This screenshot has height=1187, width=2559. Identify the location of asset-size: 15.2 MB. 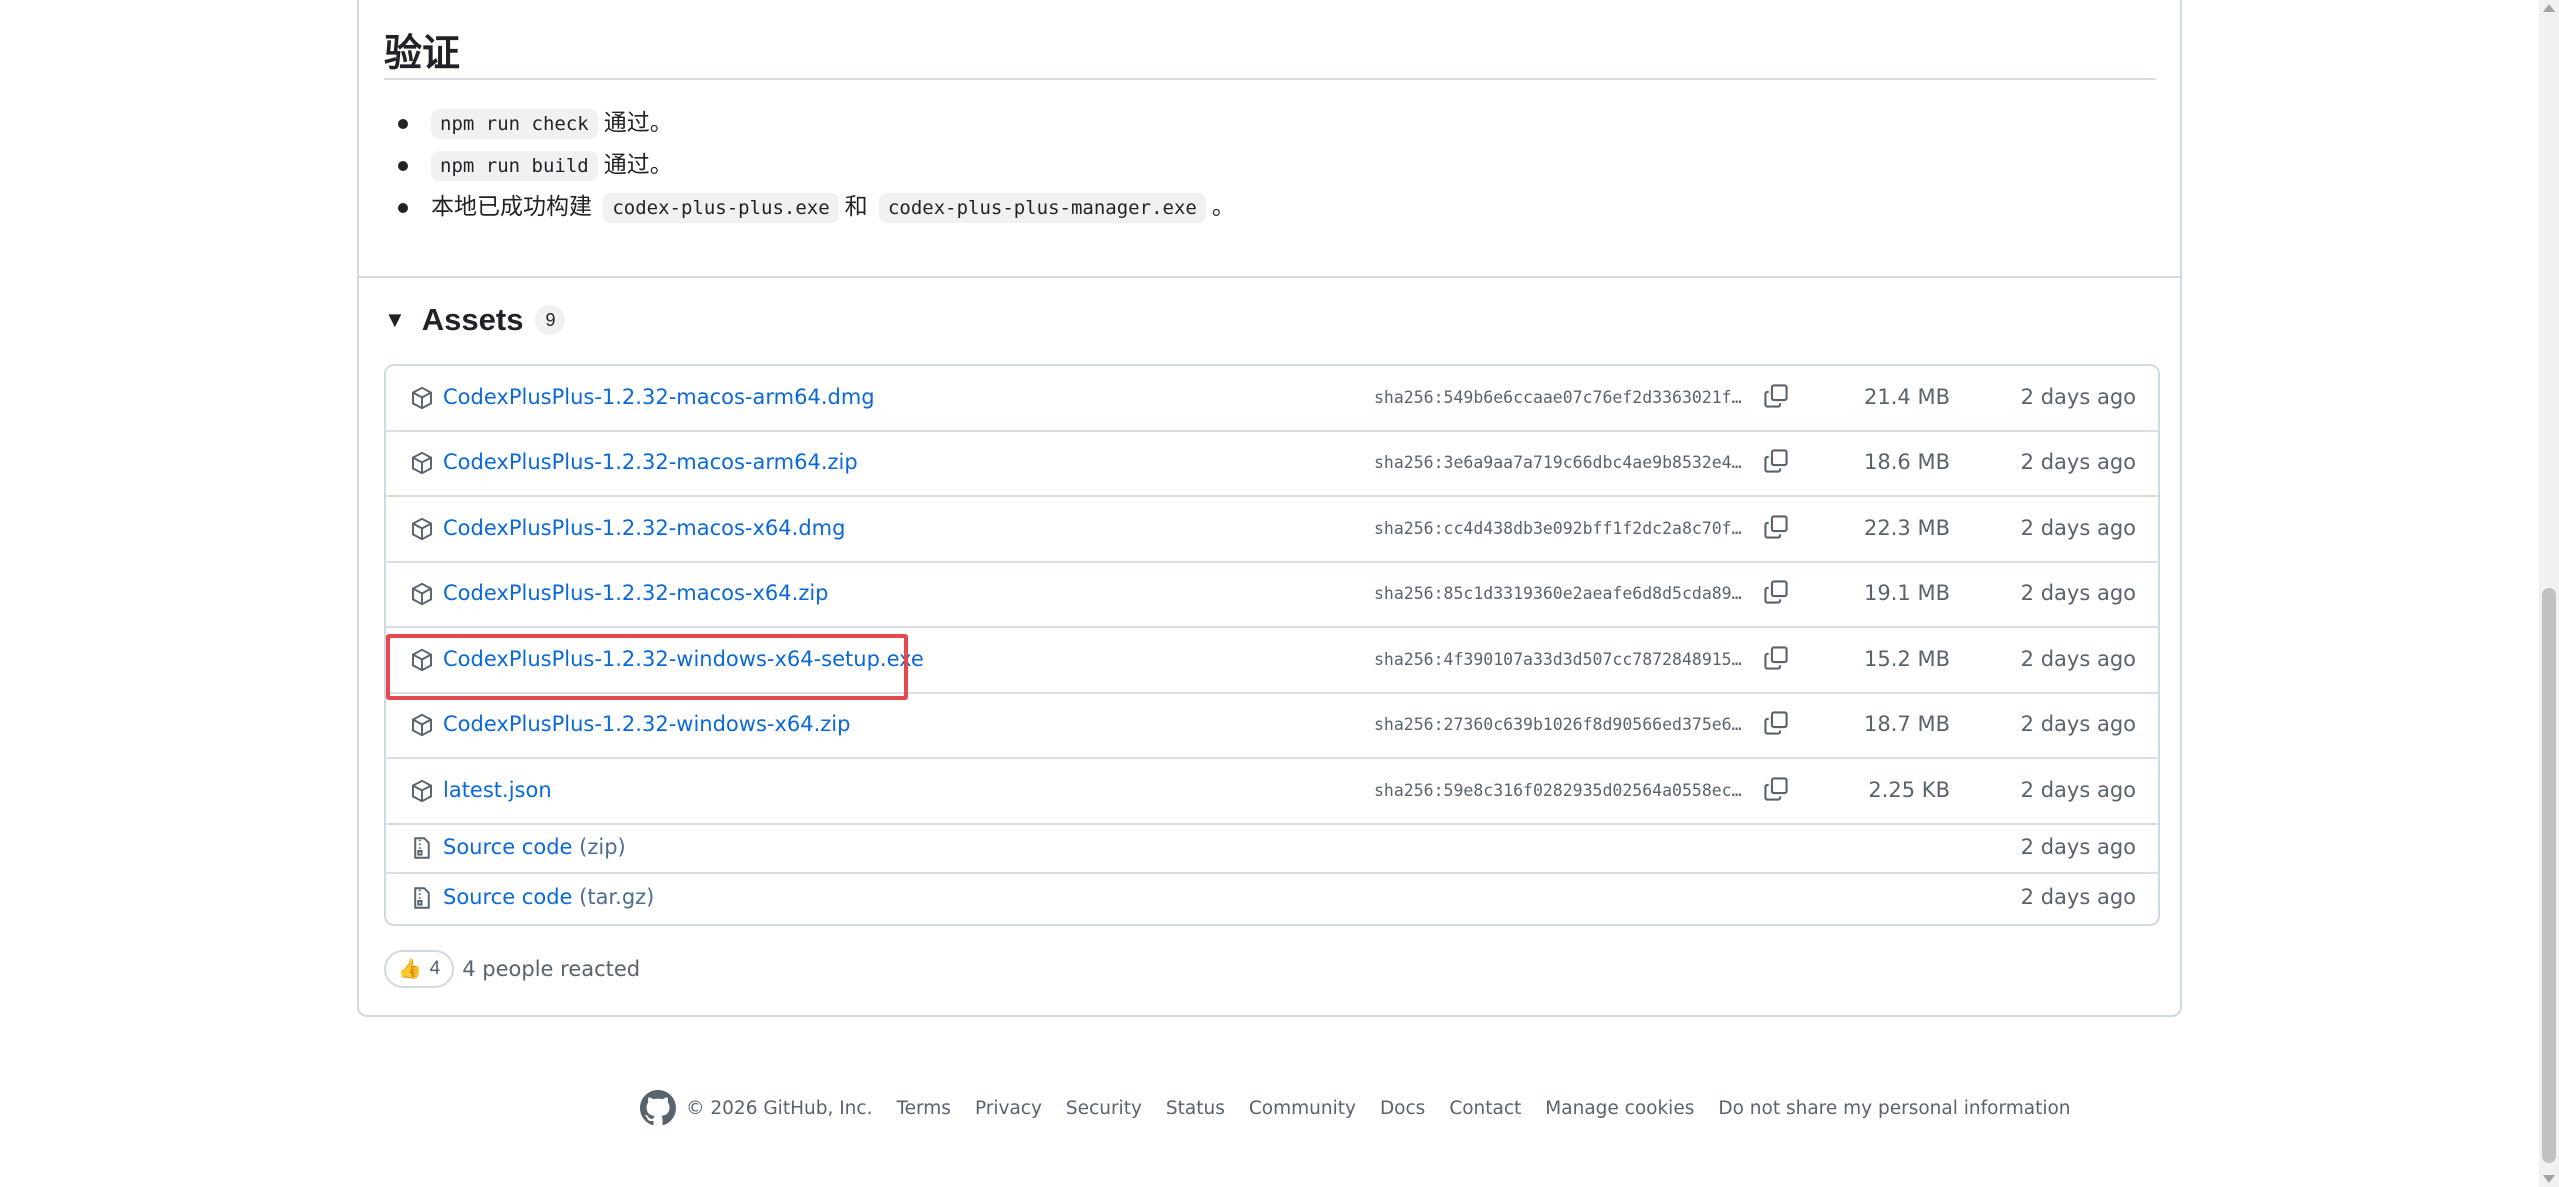
(1907, 658).